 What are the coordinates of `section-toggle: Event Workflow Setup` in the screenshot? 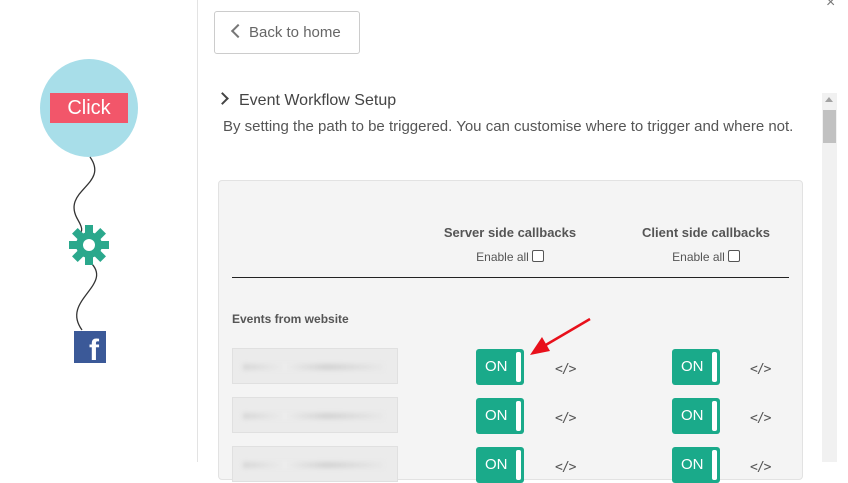 It's located at (306, 101).